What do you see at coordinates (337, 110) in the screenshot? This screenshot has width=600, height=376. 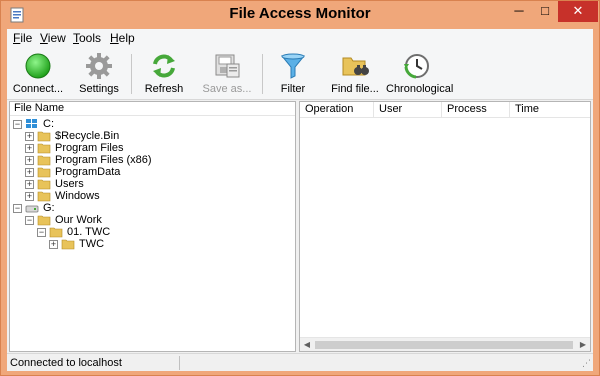 I see `operation-column-header: Operation` at bounding box center [337, 110].